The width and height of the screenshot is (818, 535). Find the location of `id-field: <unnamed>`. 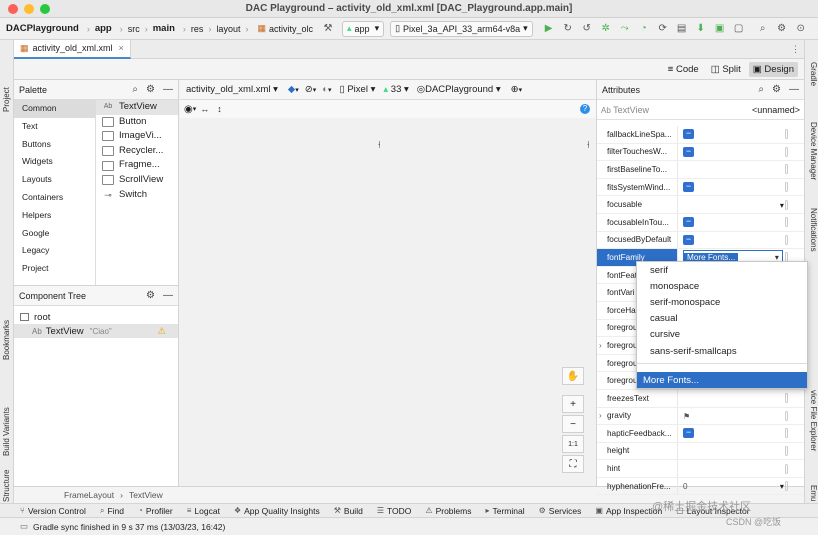

id-field: <unnamed> is located at coordinates (776, 110).